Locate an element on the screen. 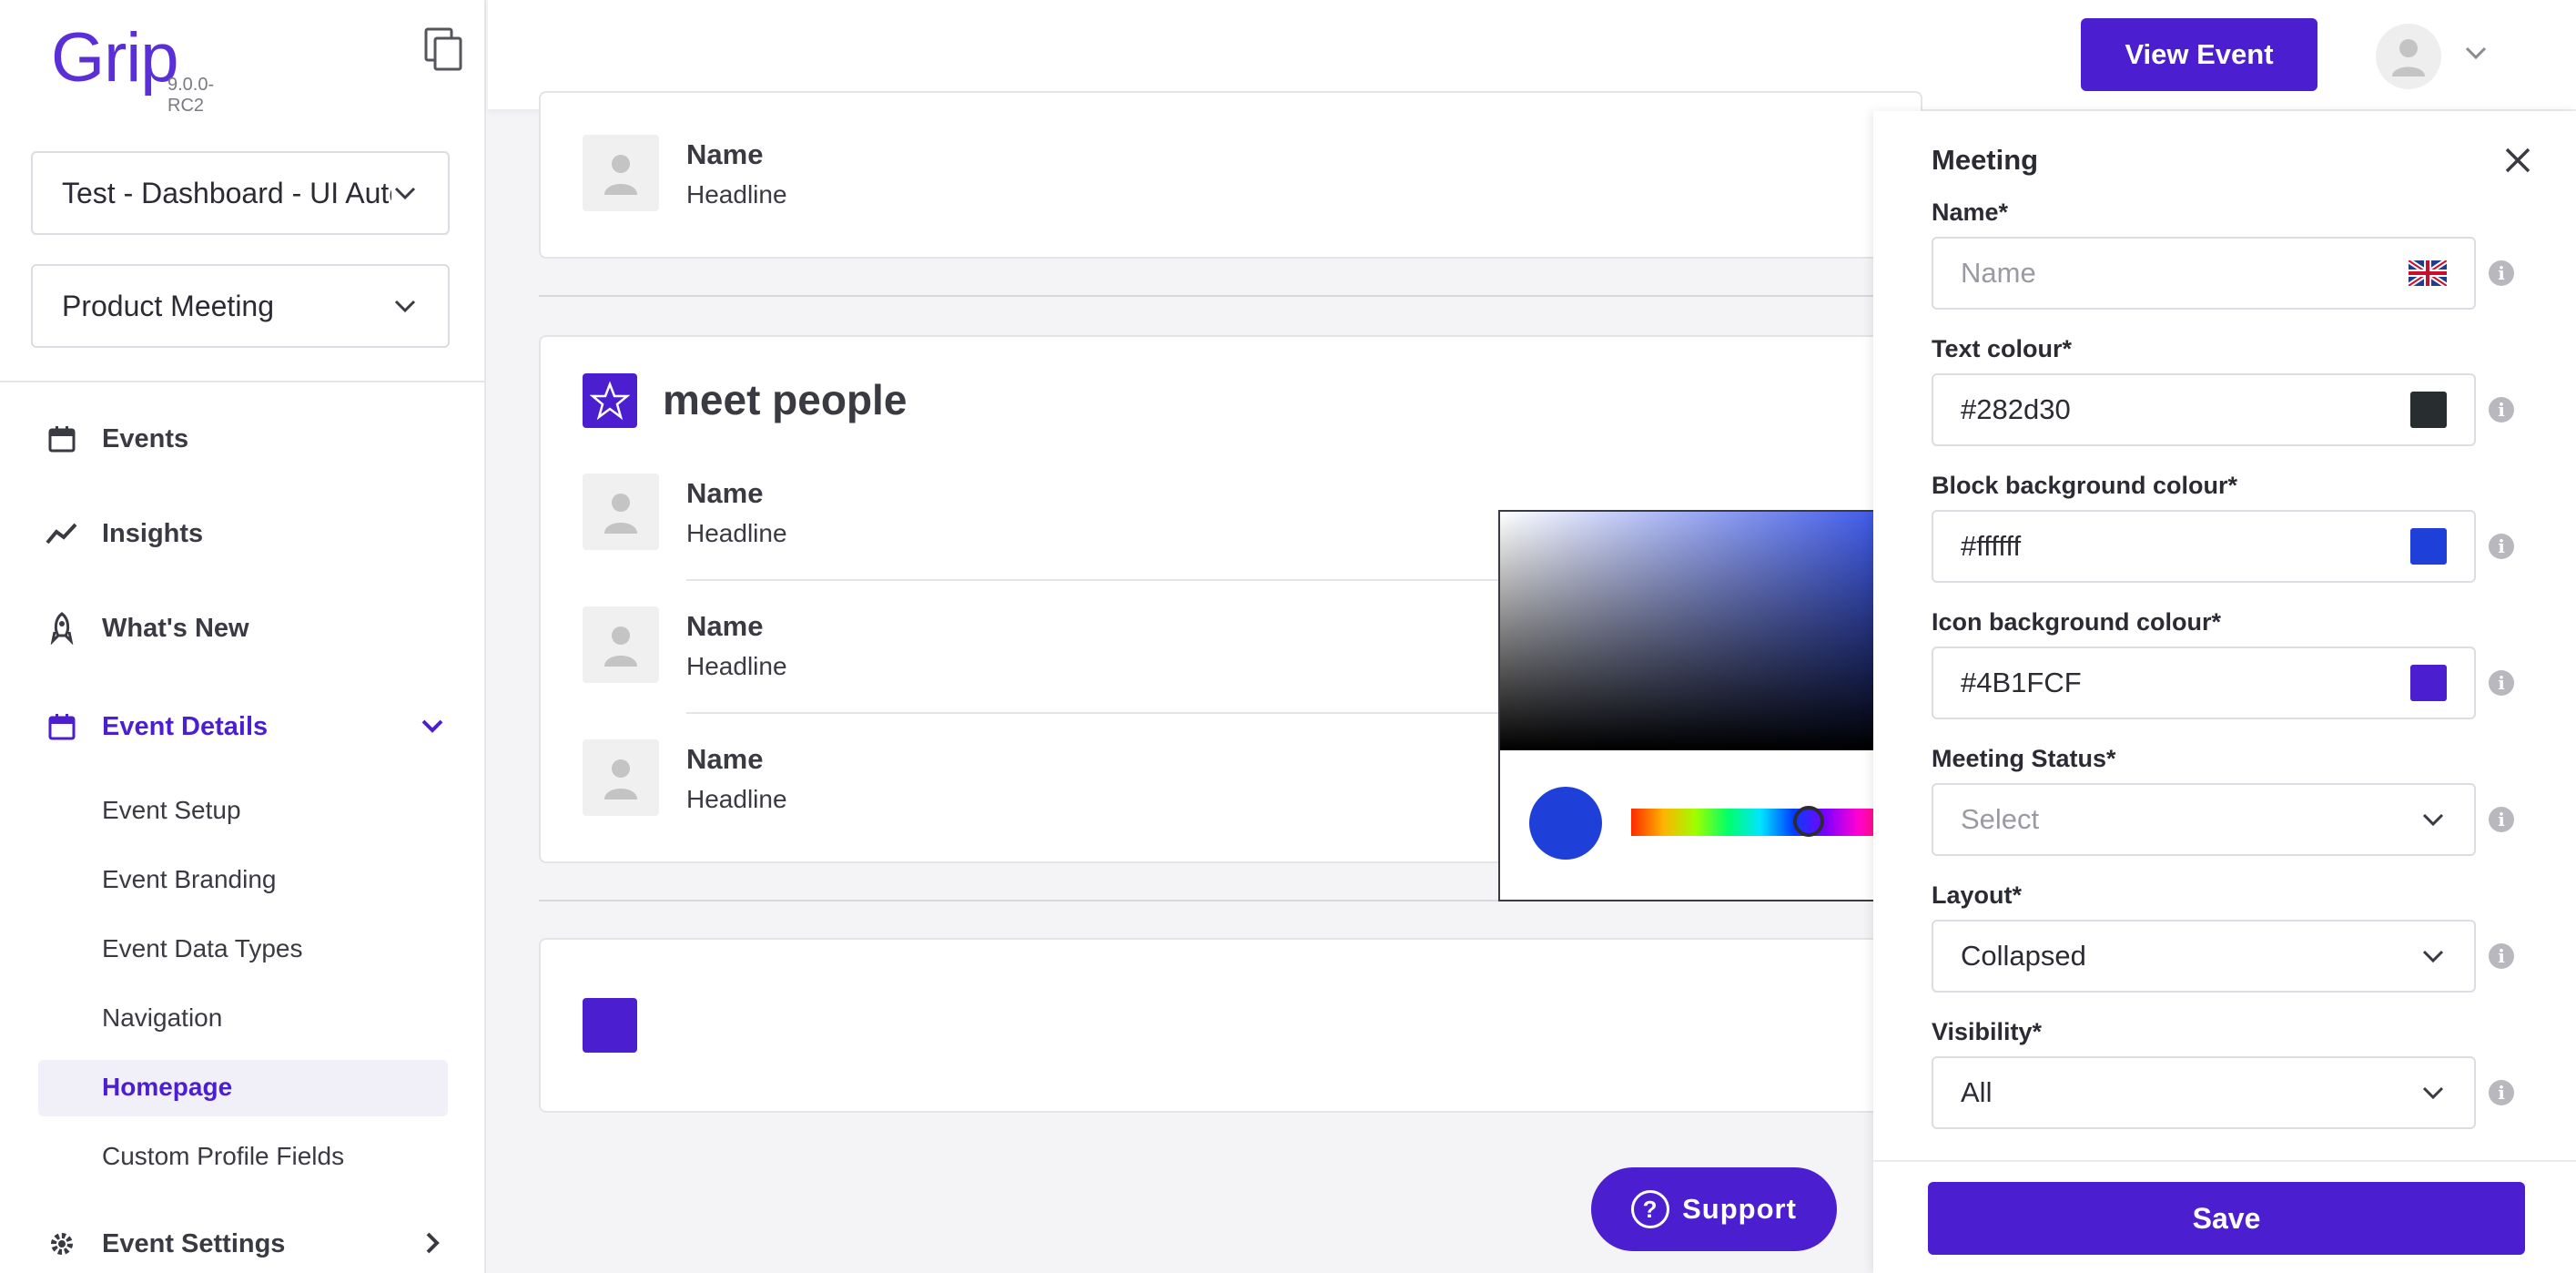 This screenshot has width=2576, height=1273. text-colour-label: Text colour* is located at coordinates (2002, 349).